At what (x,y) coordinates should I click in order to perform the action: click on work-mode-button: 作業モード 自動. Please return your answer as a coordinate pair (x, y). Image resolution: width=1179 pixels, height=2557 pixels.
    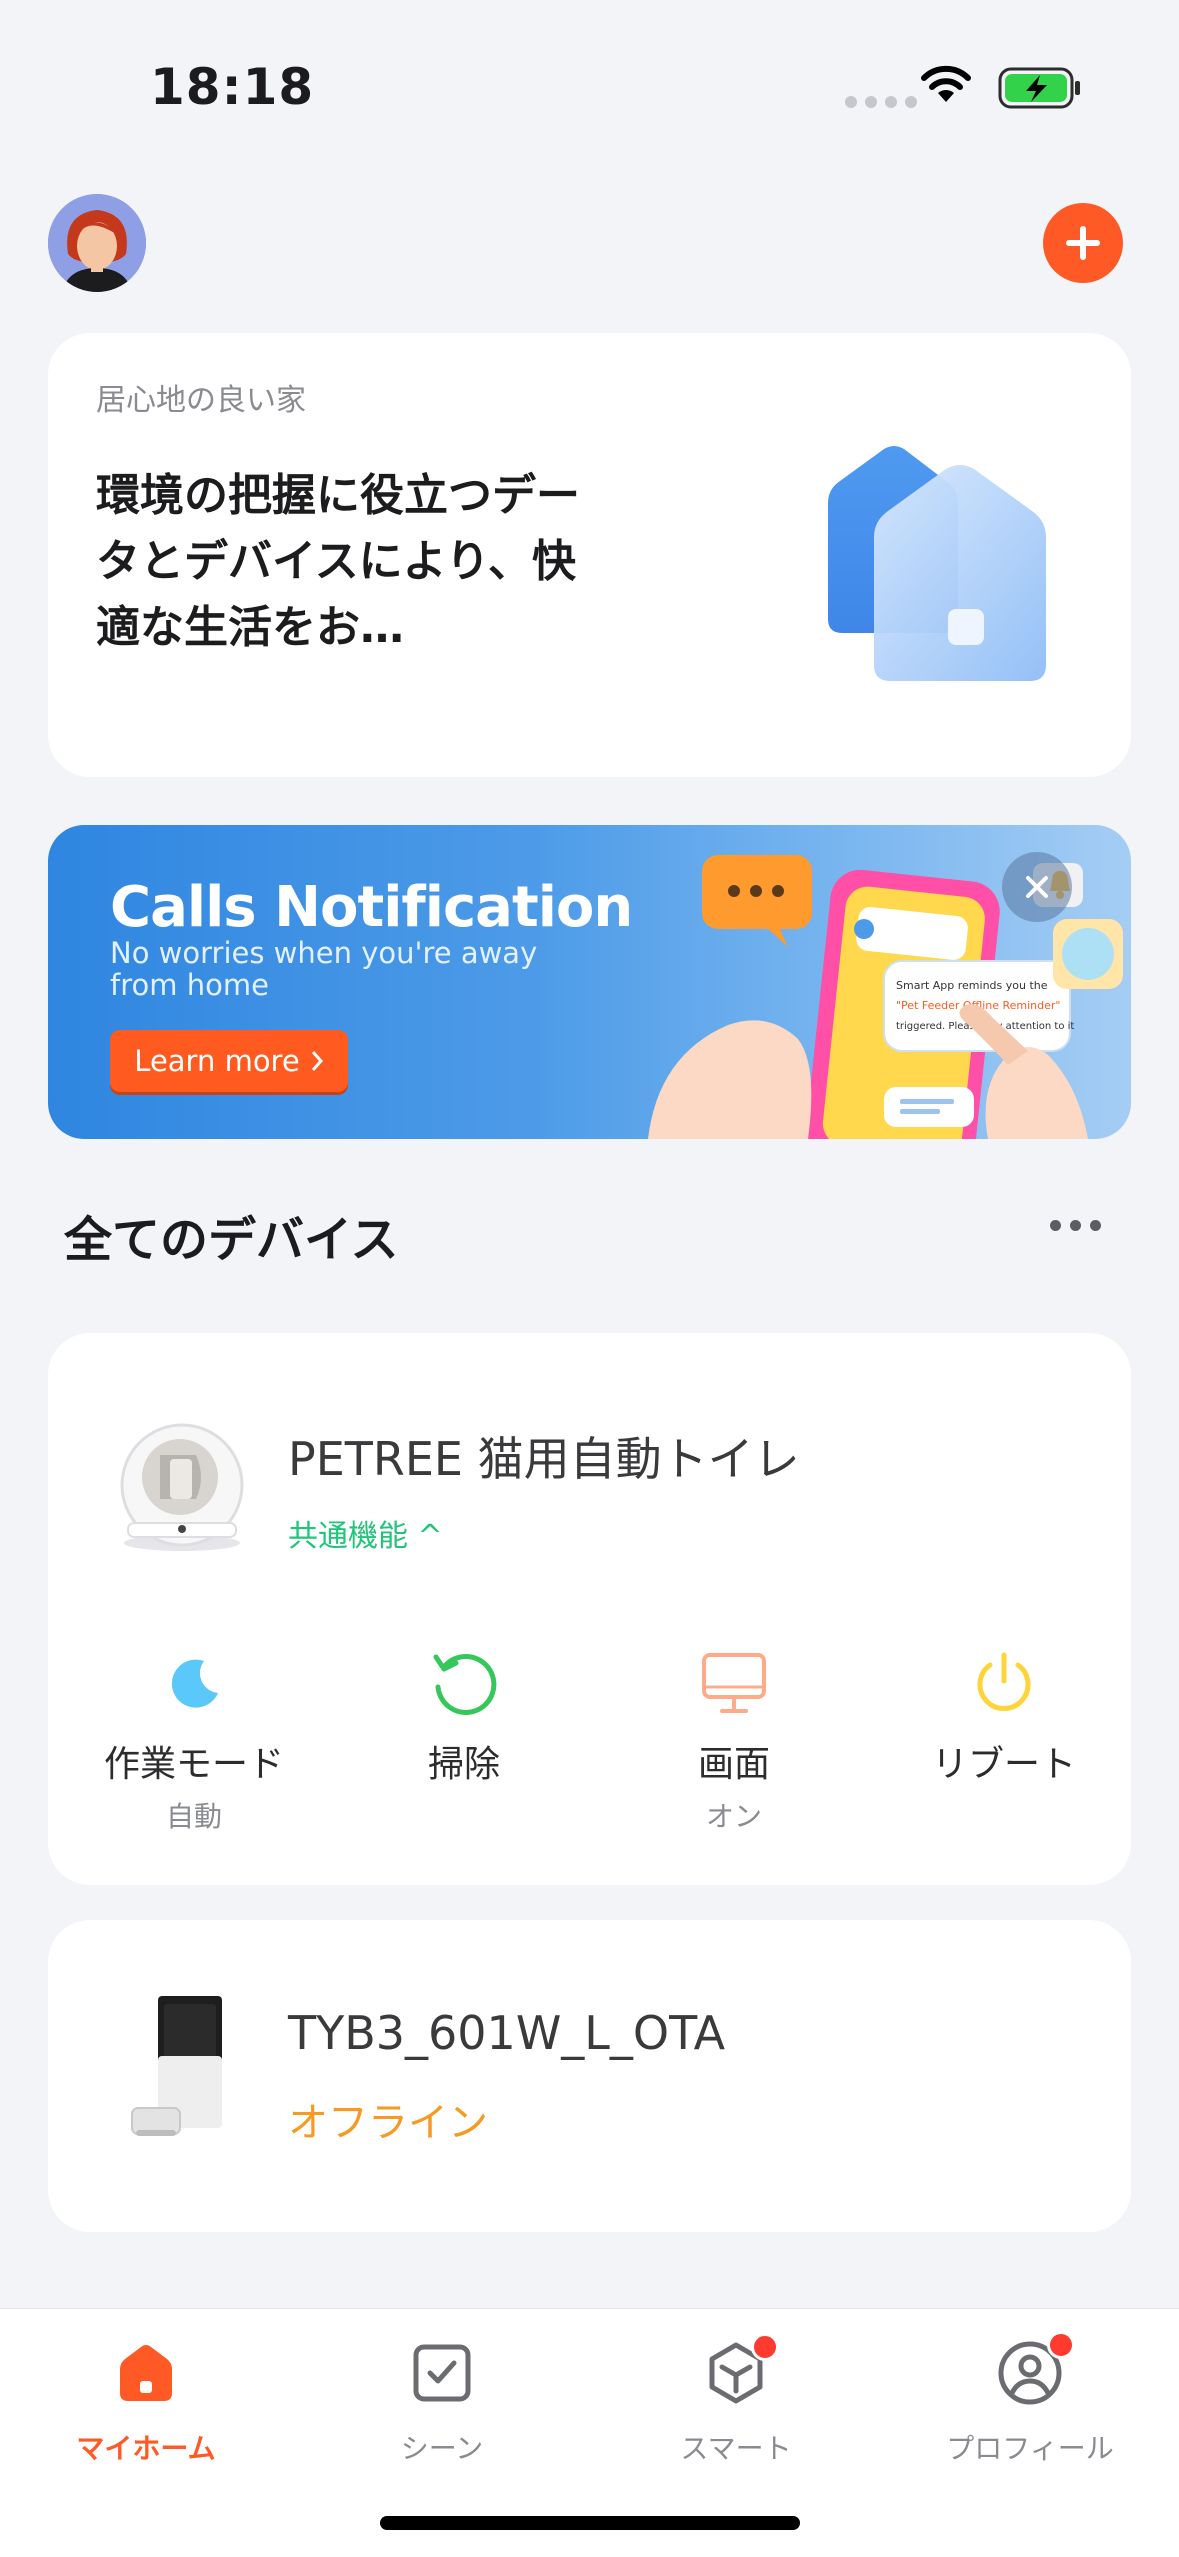
    Looking at the image, I should click on (194, 1739).